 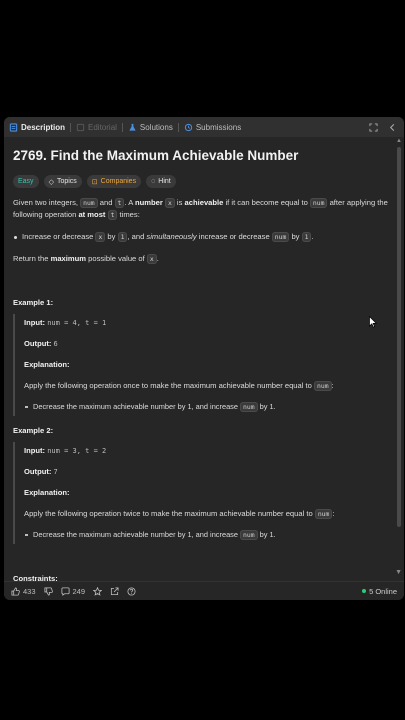 I want to click on favorite-button, so click(x=98, y=591).